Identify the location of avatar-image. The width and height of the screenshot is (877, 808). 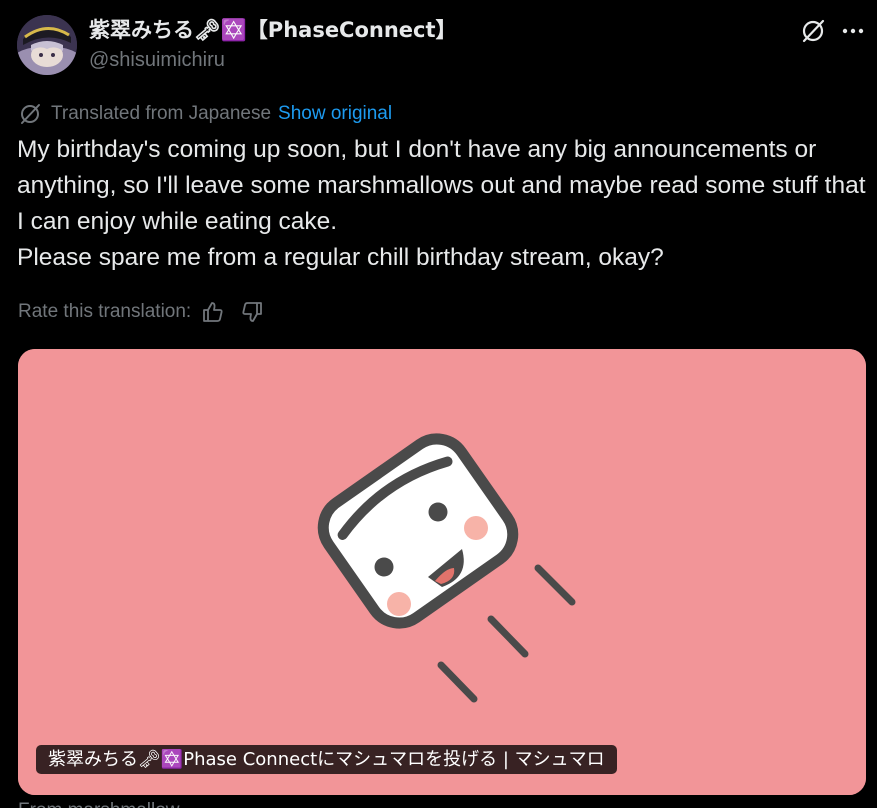
(47, 45).